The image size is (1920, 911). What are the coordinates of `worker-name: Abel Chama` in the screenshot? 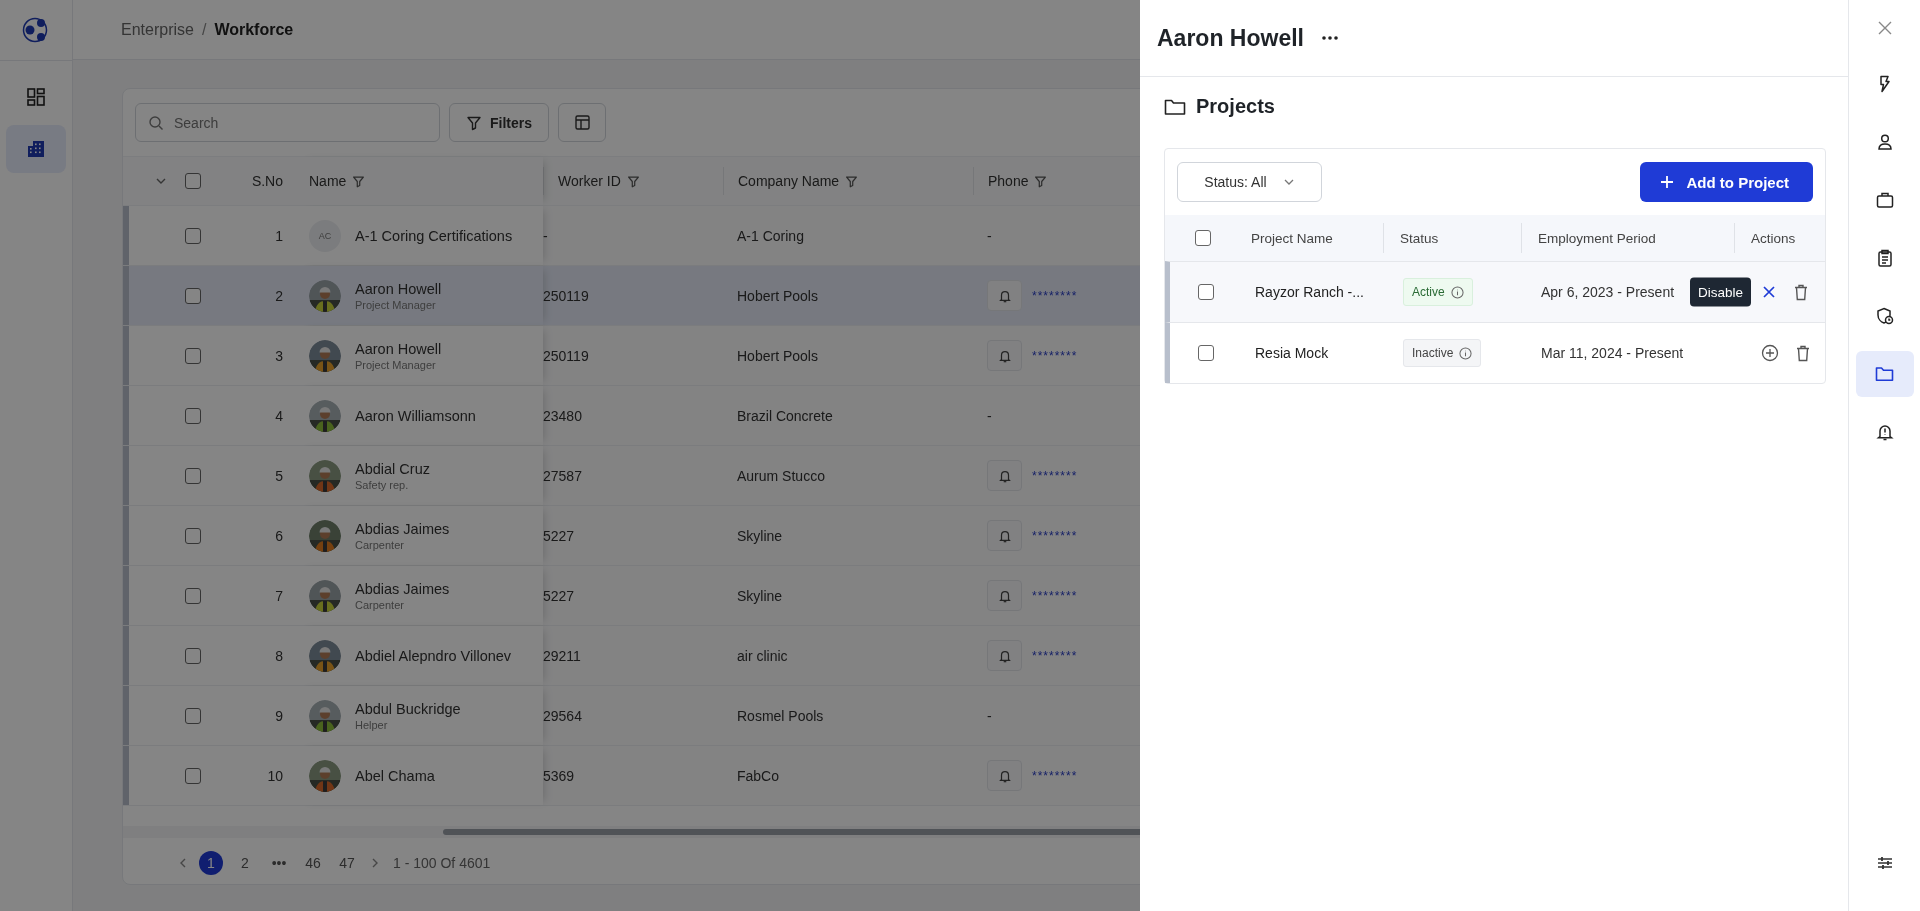 It's located at (395, 775).